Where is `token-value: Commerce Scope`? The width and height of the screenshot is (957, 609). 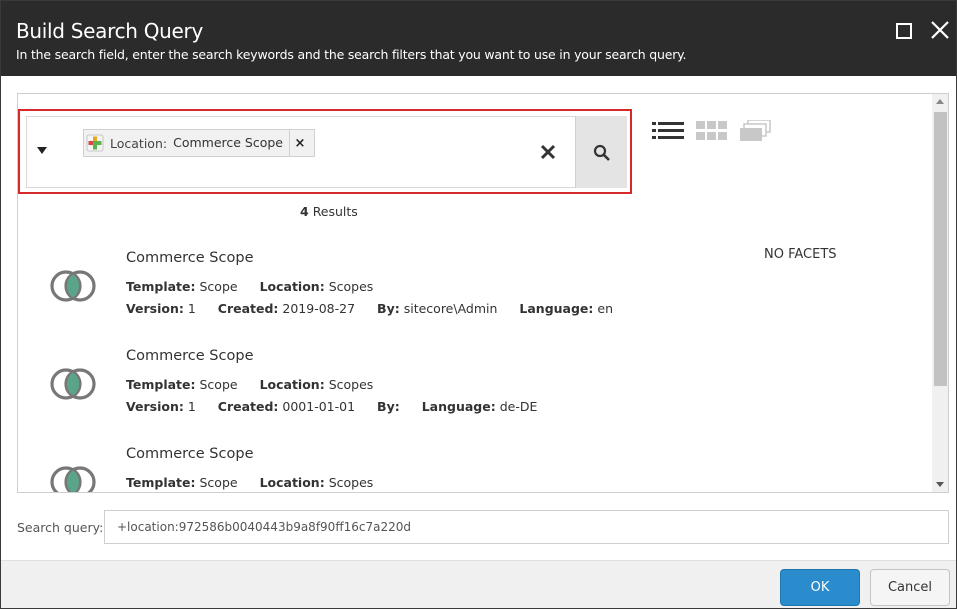
token-value: Commerce Scope is located at coordinates (231, 143).